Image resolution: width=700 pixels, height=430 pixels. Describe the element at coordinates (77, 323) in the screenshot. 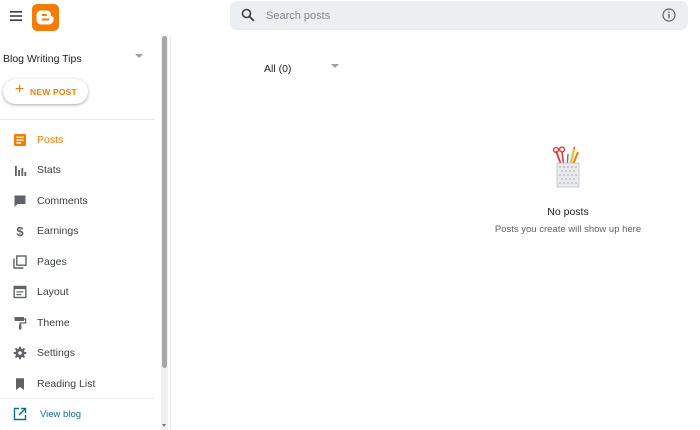

I see `sidebar-item-theme: Theme` at that location.